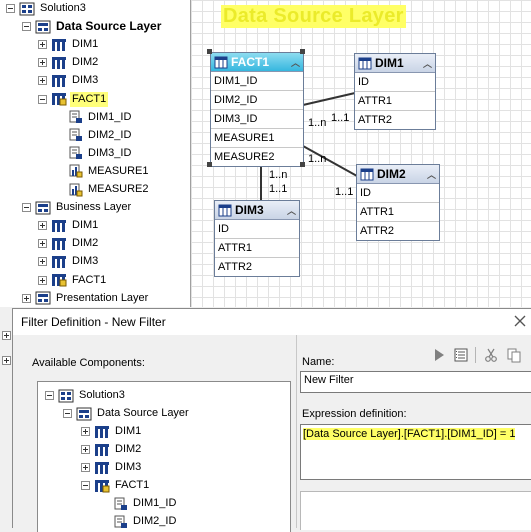 The height and width of the screenshot is (532, 531). Describe the element at coordinates (63, 8) in the screenshot. I see `tree-item-label: Solution3` at that location.